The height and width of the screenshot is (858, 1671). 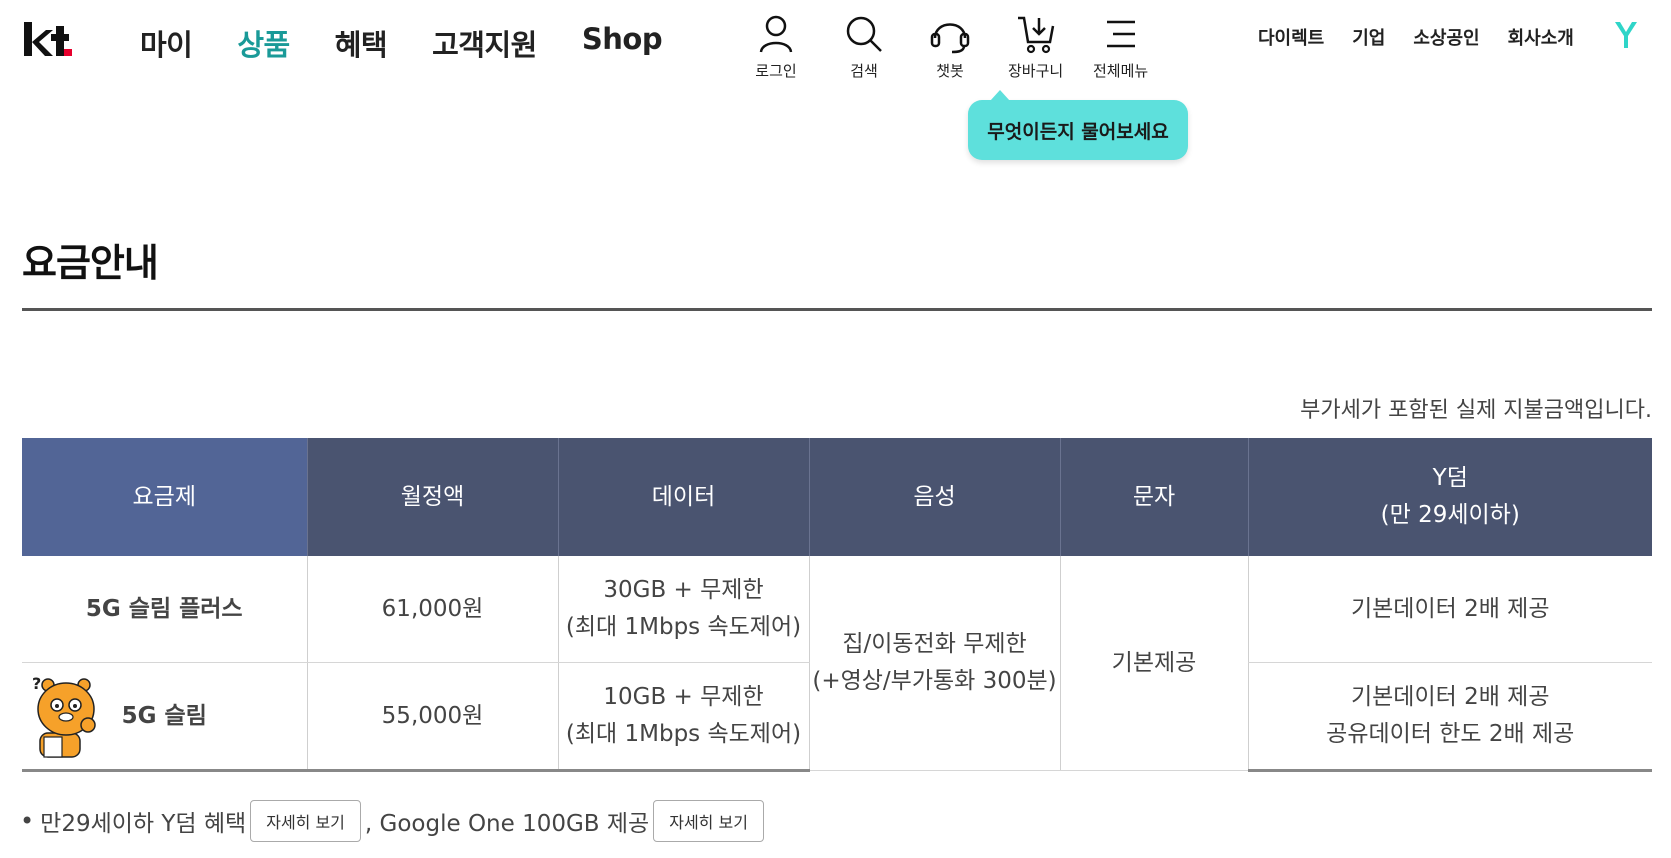 I want to click on nav-item-my: 마이, so click(x=166, y=43).